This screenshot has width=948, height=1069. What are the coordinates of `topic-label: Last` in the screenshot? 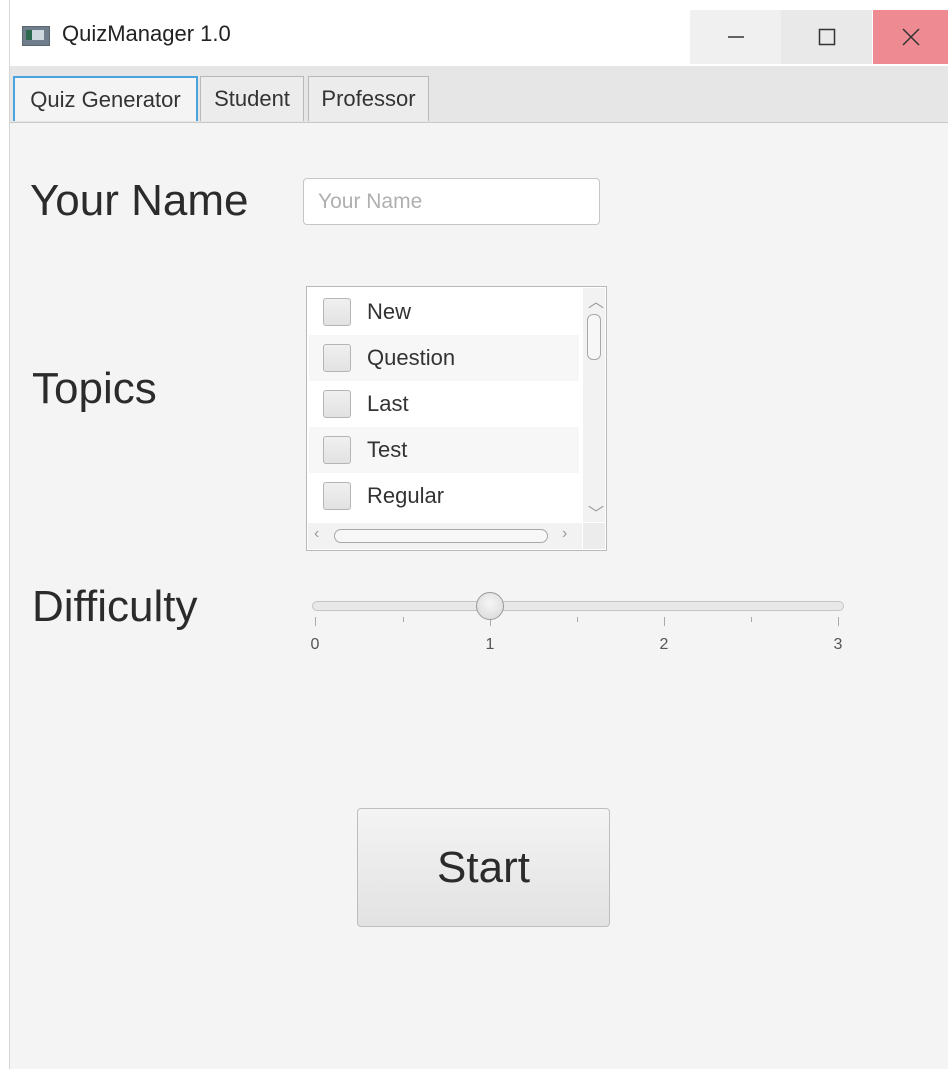 It's located at (388, 403).